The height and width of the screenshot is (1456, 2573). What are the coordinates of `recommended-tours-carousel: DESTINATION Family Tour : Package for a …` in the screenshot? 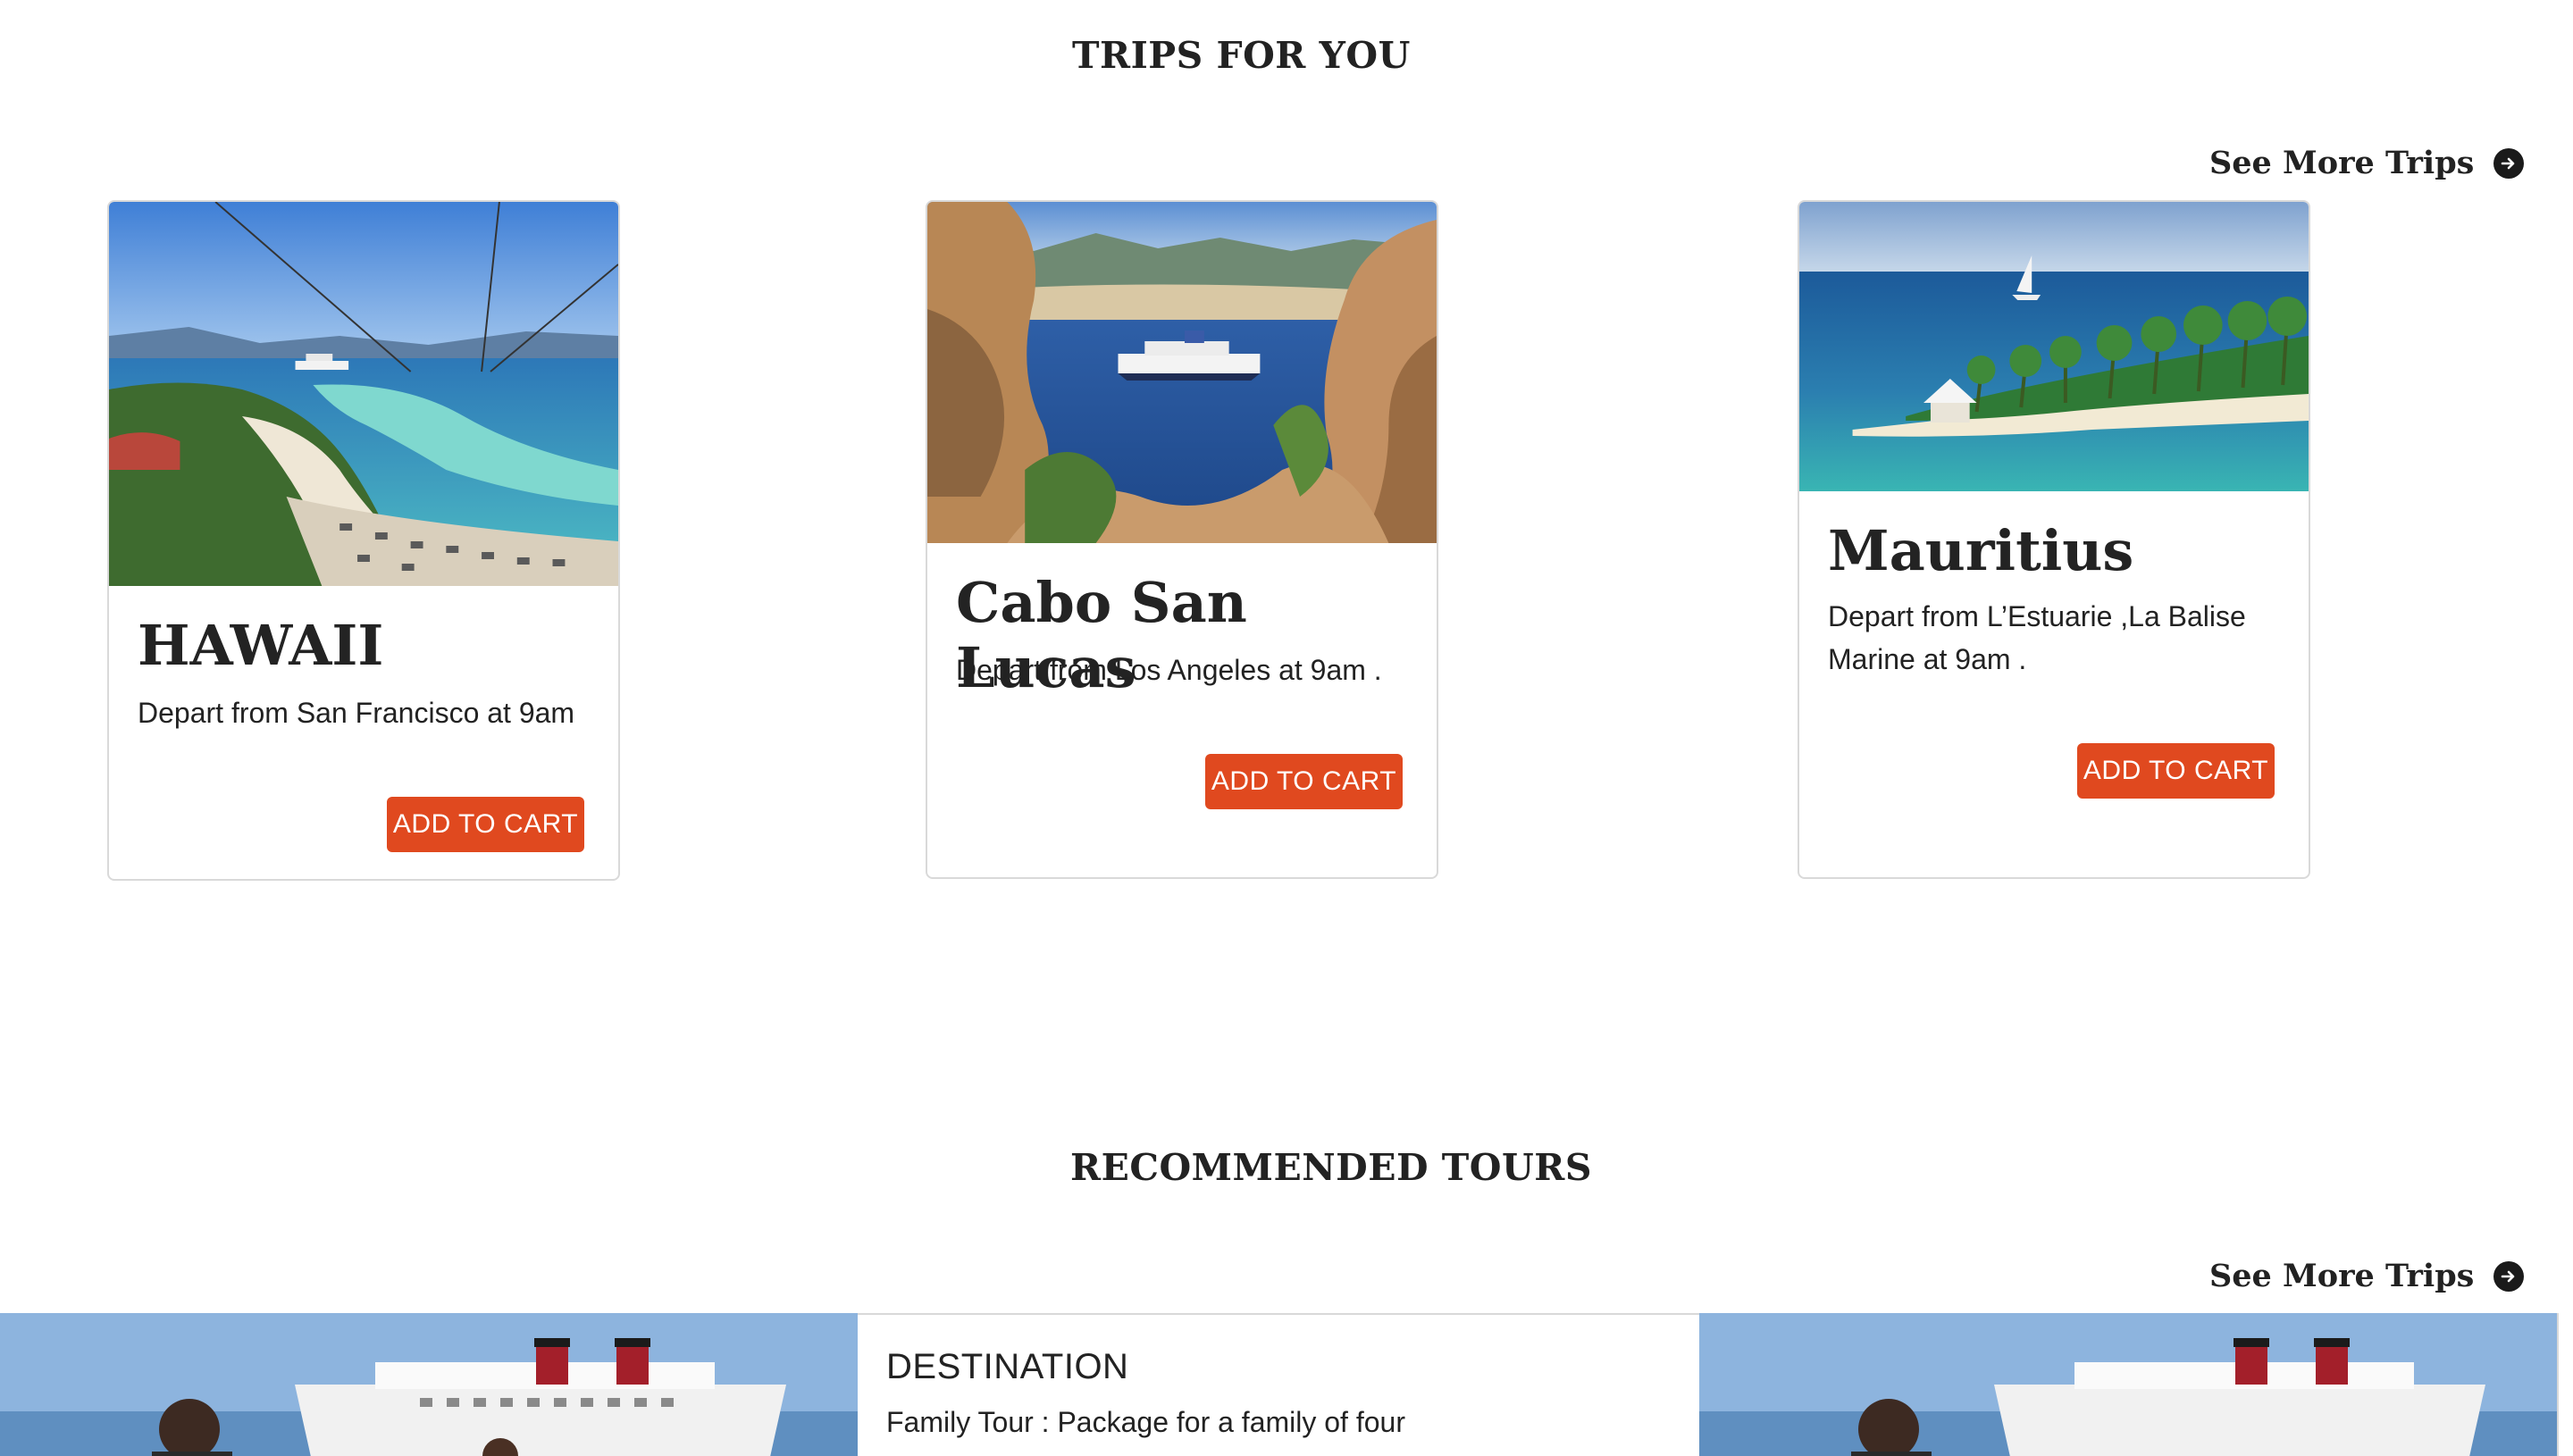 It's located at (1286, 1383).